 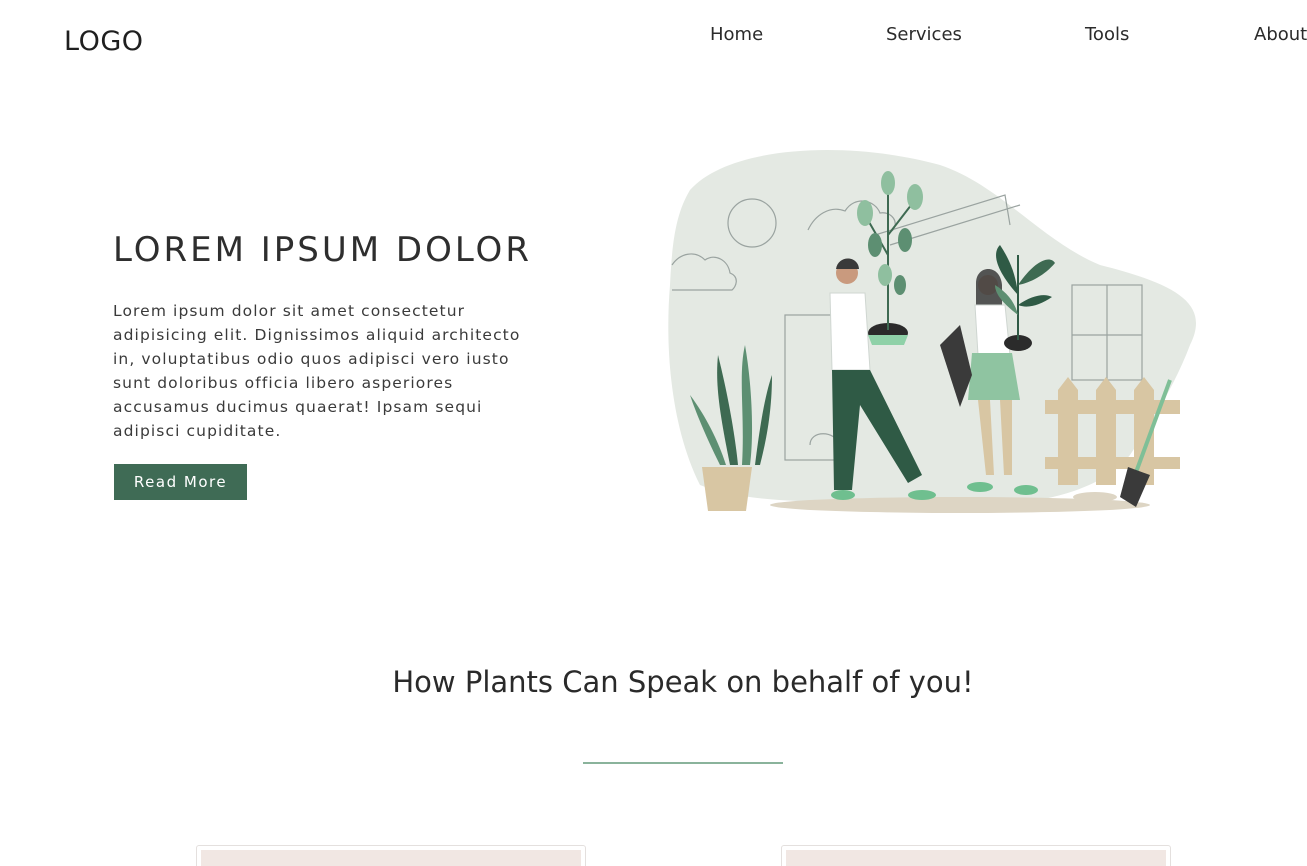 I want to click on hero-text-line: sunt doloribus officia libero asperiores, so click(x=283, y=383).